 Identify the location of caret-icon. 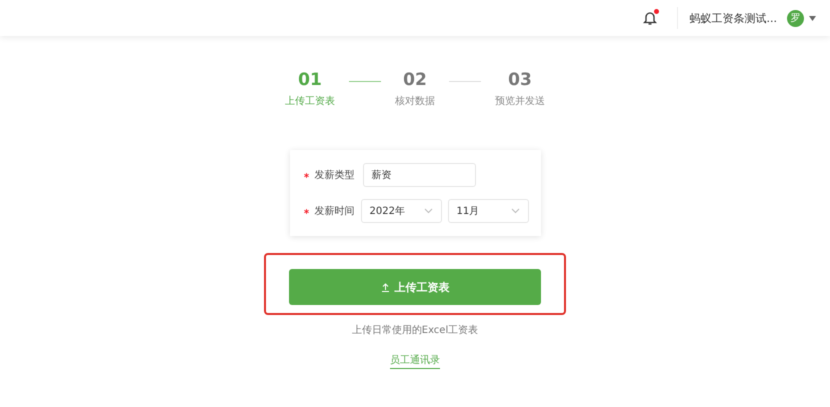
(812, 18).